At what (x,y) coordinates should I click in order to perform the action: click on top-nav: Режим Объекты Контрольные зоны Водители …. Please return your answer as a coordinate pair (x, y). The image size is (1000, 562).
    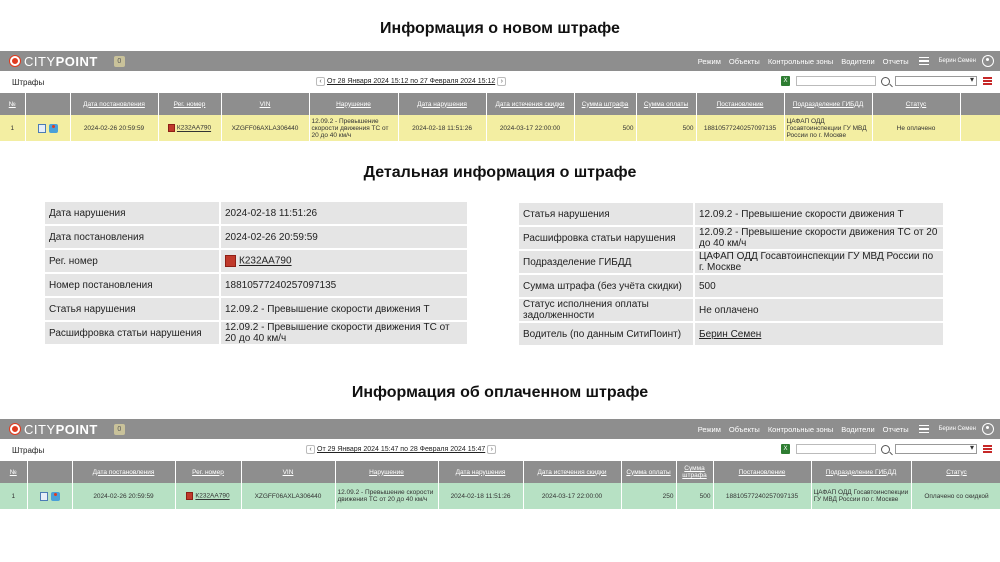
    Looking at the image, I should click on (842, 429).